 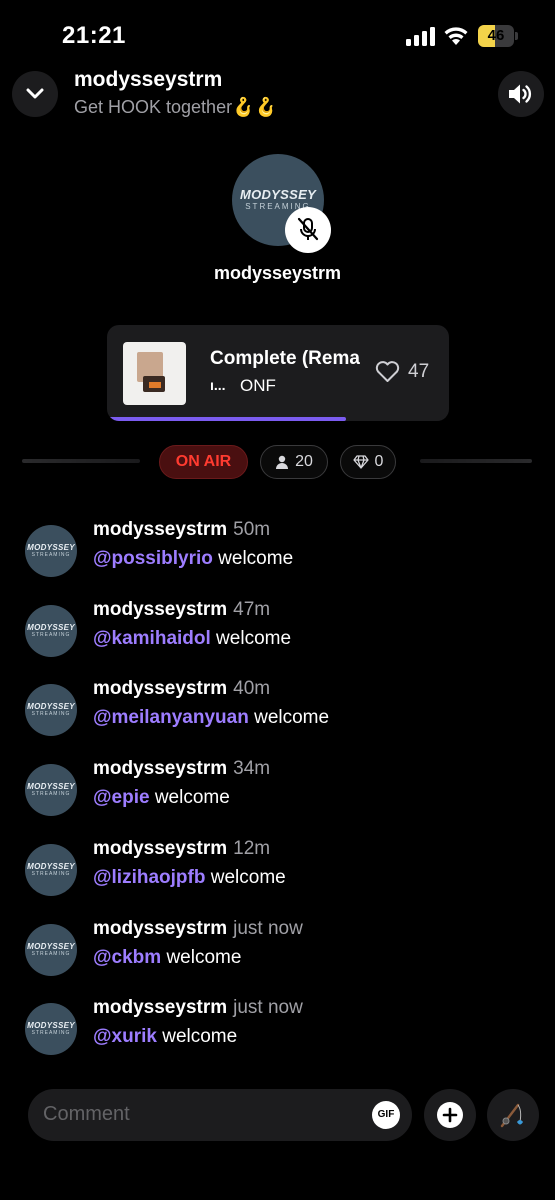 I want to click on listener-count-pill: 20, so click(x=294, y=462).